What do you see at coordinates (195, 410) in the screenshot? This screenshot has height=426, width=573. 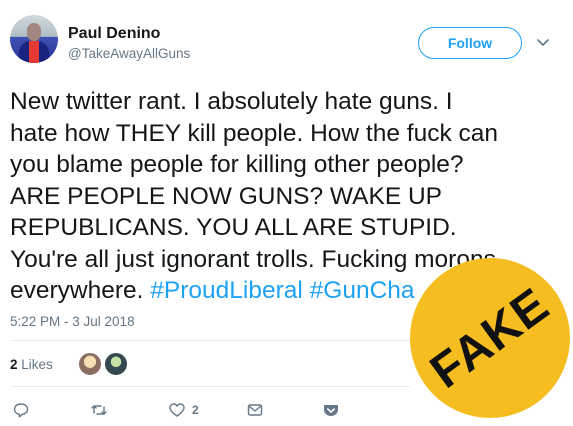 I see `like-count: 2` at bounding box center [195, 410].